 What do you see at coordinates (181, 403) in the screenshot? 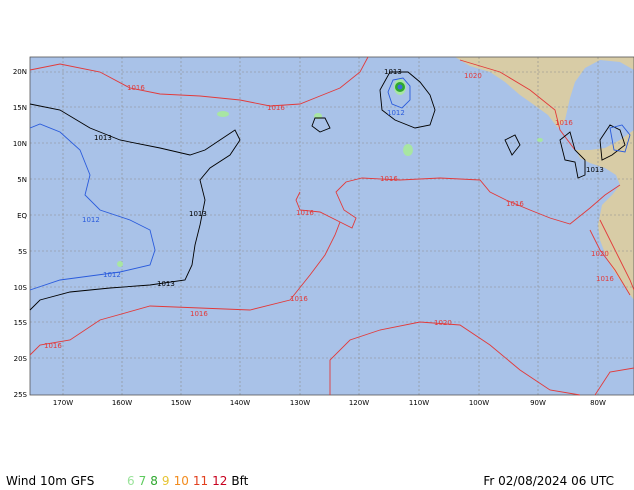
I see `lon-label: 150W` at bounding box center [181, 403].